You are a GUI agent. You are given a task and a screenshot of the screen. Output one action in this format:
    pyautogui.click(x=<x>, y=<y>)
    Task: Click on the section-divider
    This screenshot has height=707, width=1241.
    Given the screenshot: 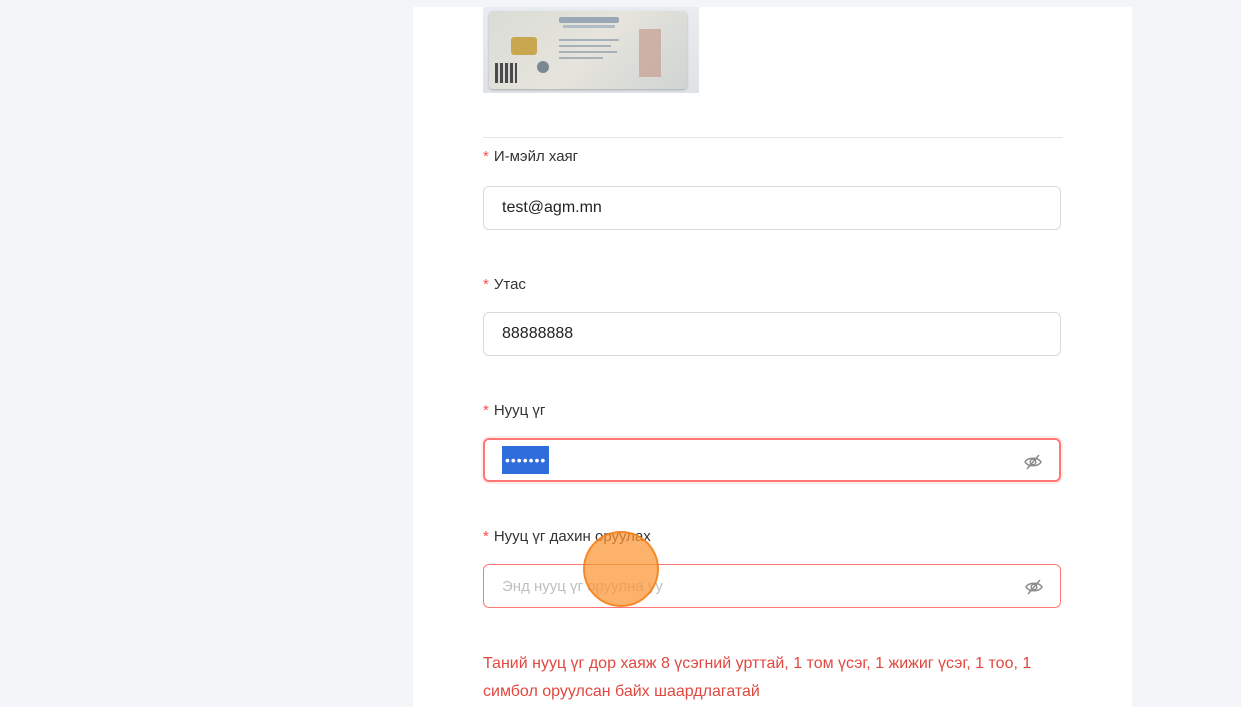 What is the action you would take?
    pyautogui.click(x=773, y=137)
    